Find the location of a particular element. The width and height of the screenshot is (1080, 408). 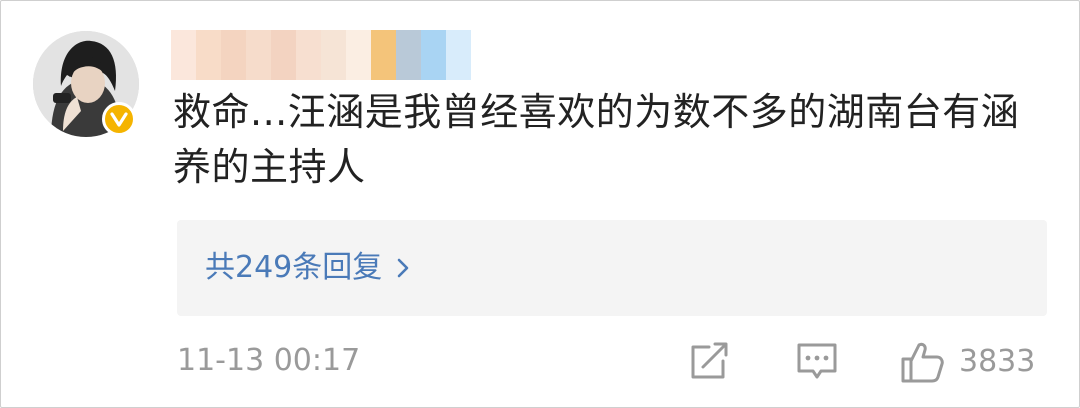

comment-icon is located at coordinates (817, 361).